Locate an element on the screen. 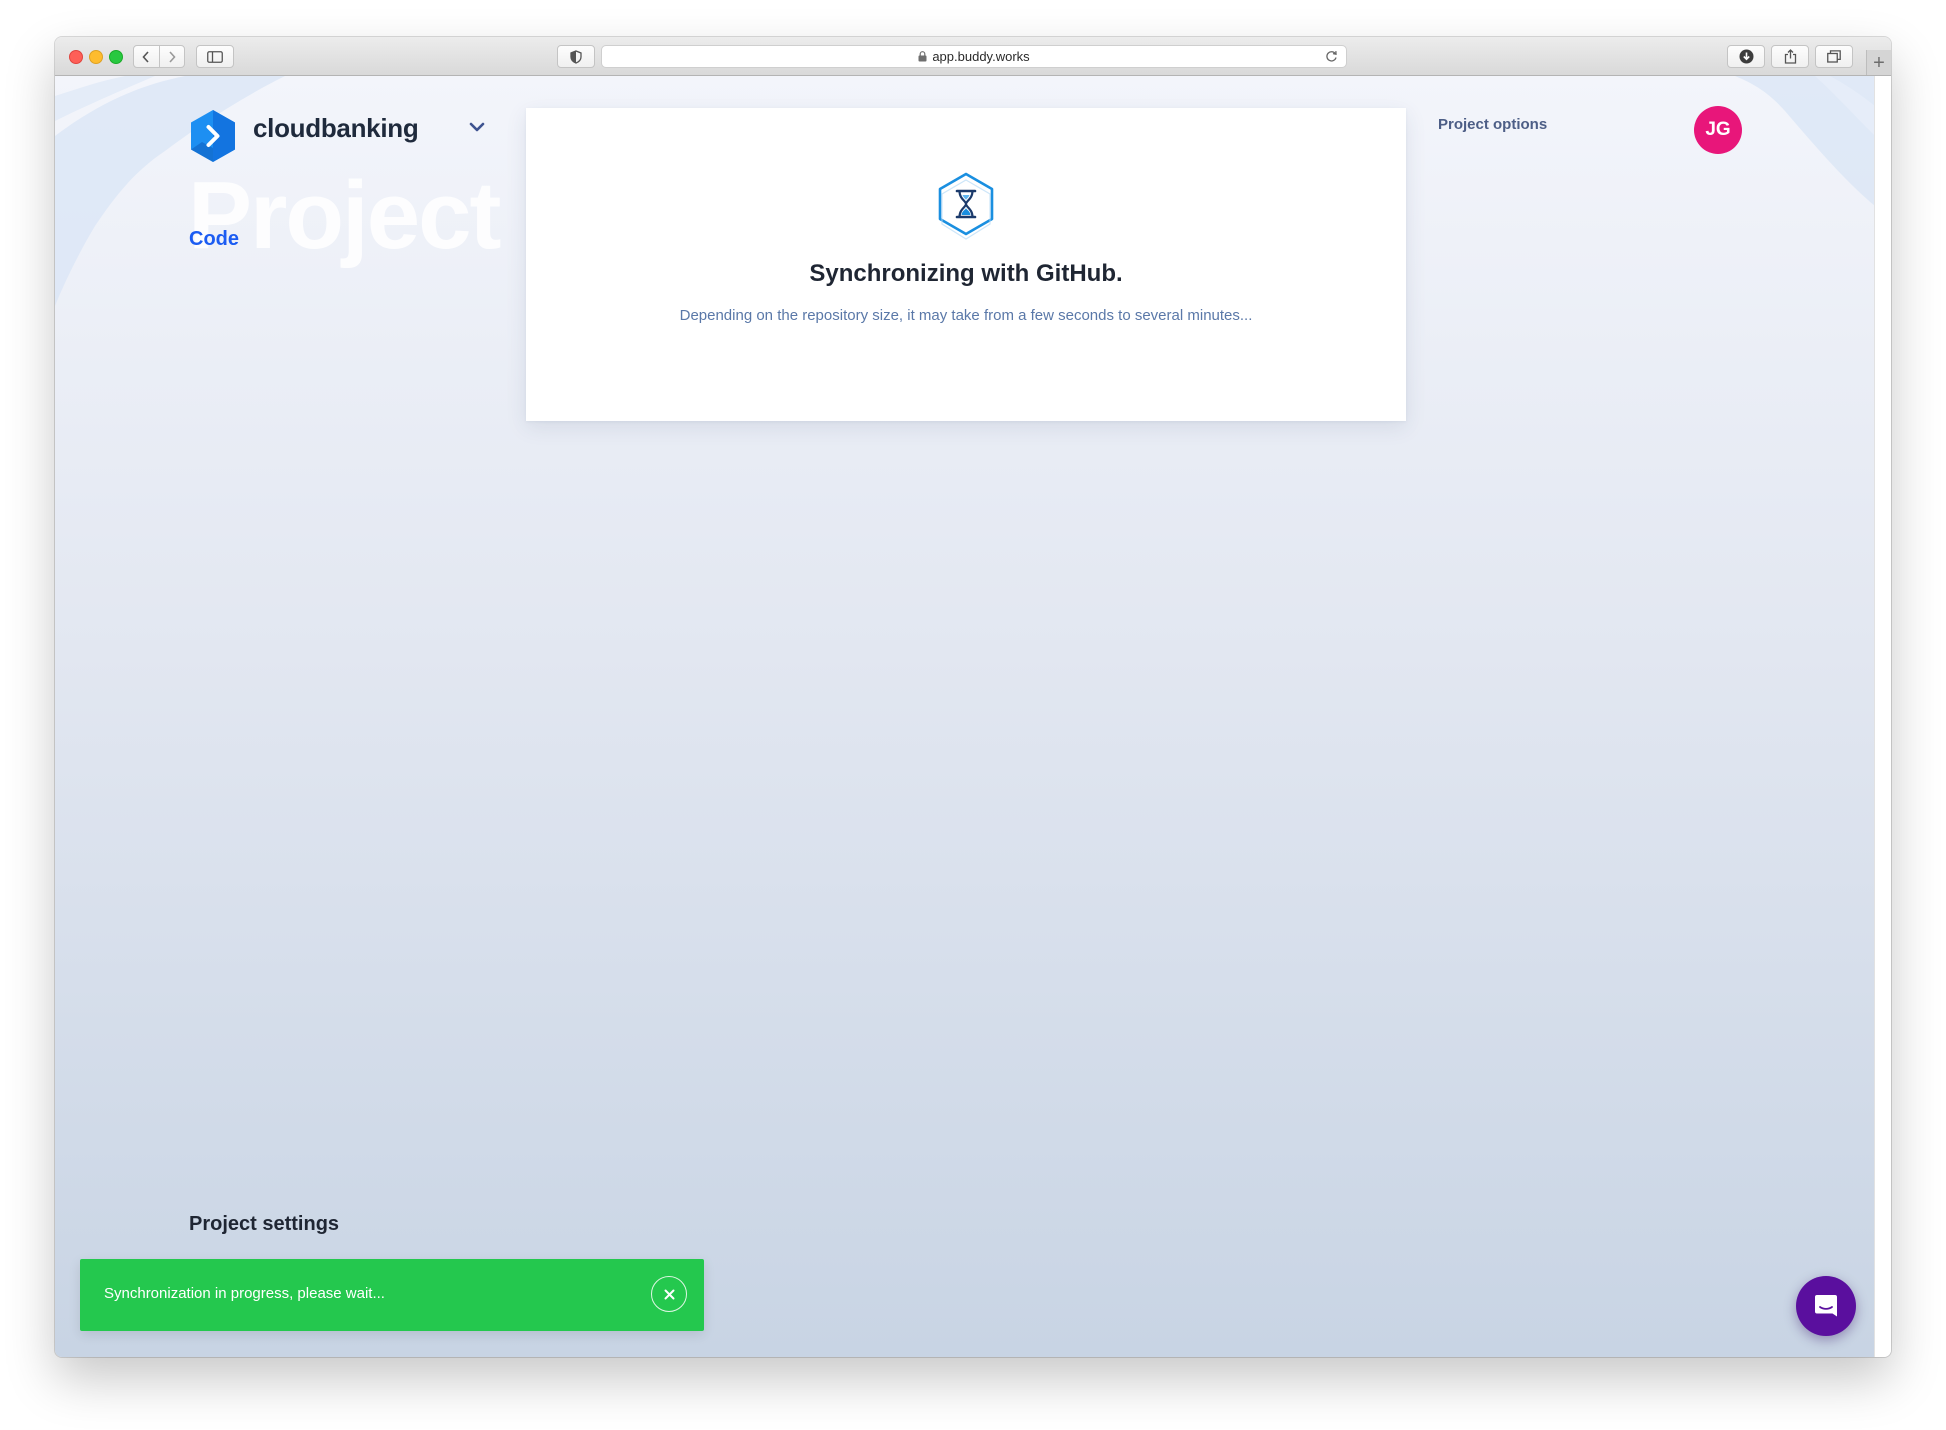 The image size is (1946, 1430). tabs-icon is located at coordinates (1834, 56).